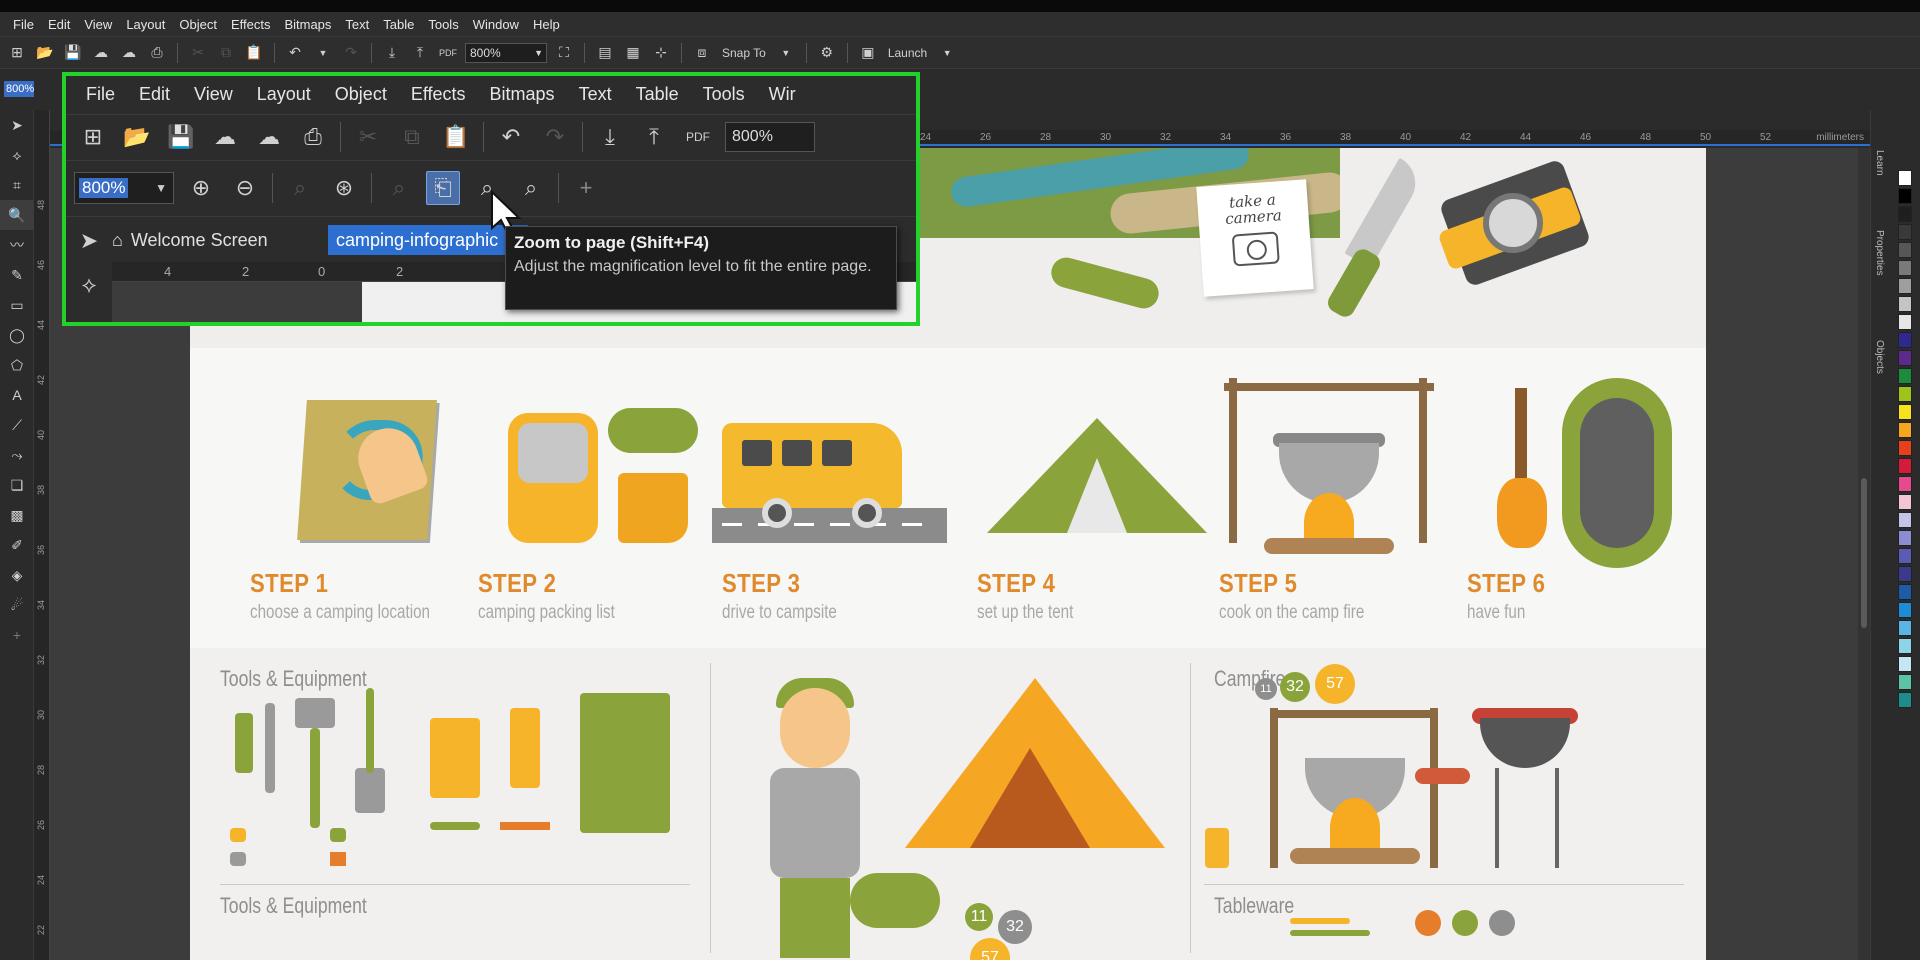 This screenshot has height=960, width=1920. Describe the element at coordinates (1355, 856) in the screenshot. I see `logs-illustration` at that location.